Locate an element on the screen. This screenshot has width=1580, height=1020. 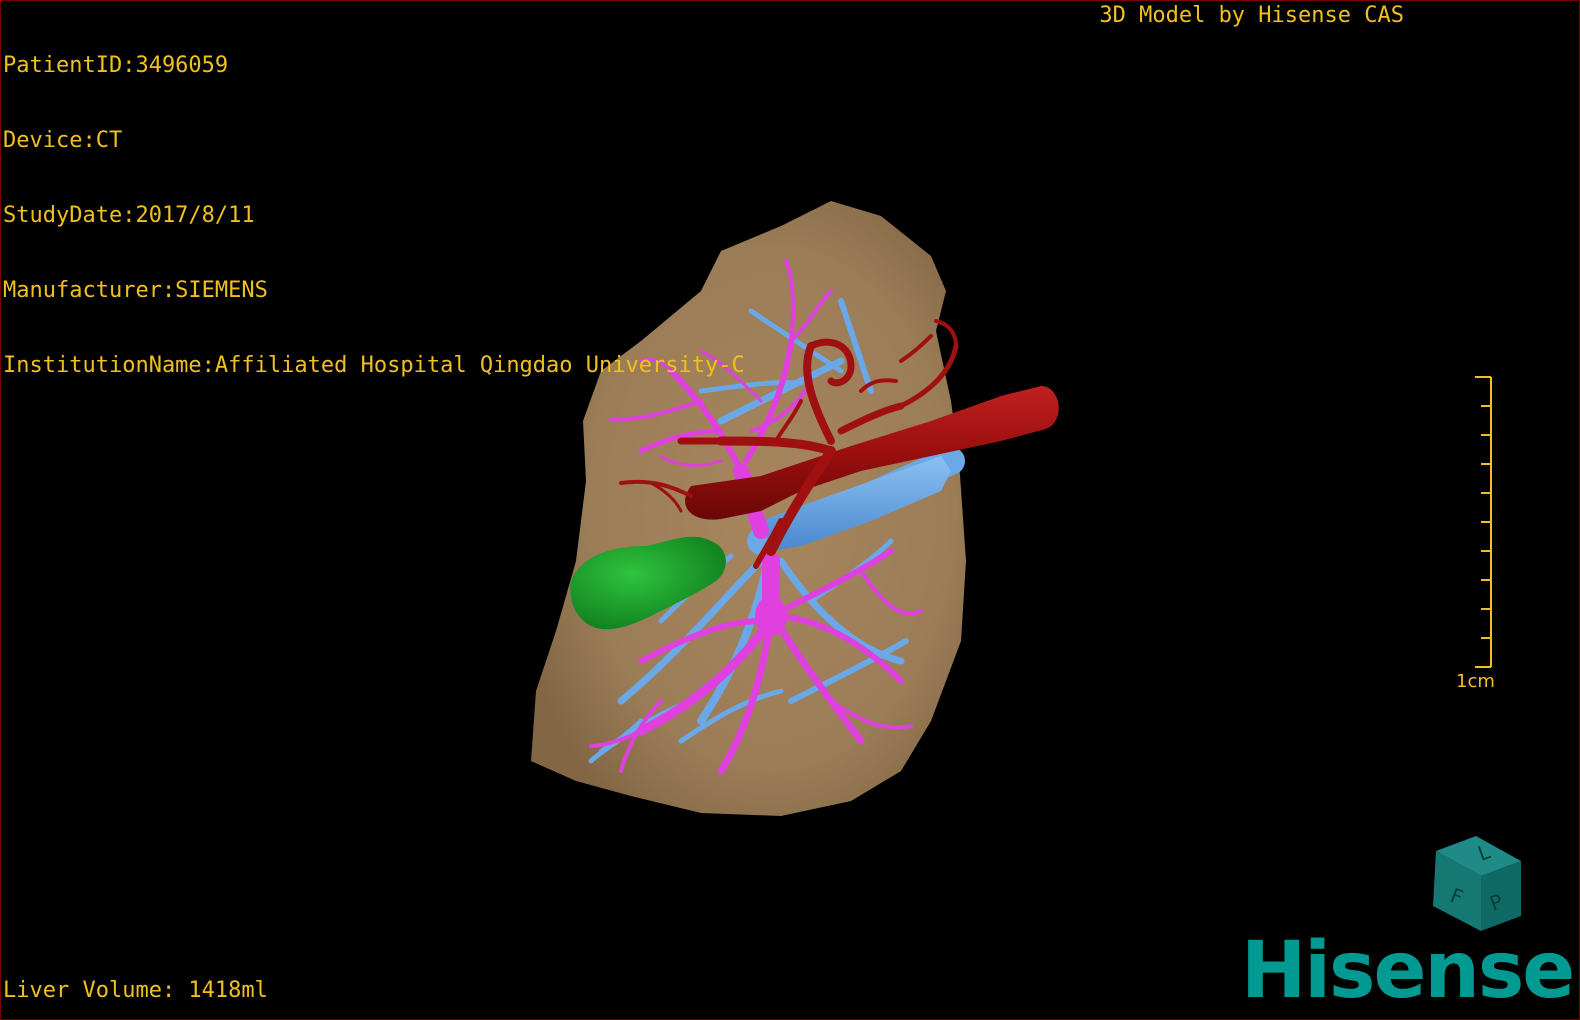
patient-id-text: PatientID:3496059 is located at coordinates (116, 65).